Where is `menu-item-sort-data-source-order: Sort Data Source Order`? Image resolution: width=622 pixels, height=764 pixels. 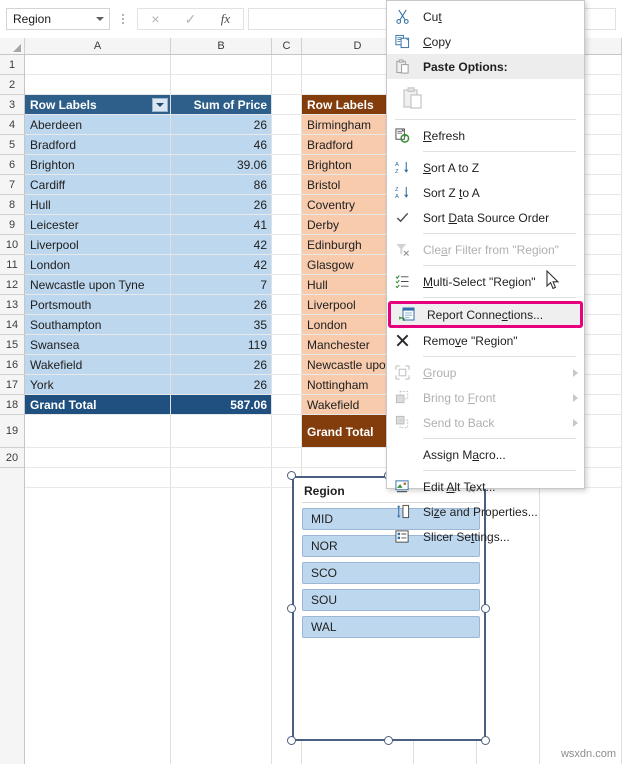
menu-item-sort-data-source-order: Sort Data Source Order is located at coordinates (485, 217).